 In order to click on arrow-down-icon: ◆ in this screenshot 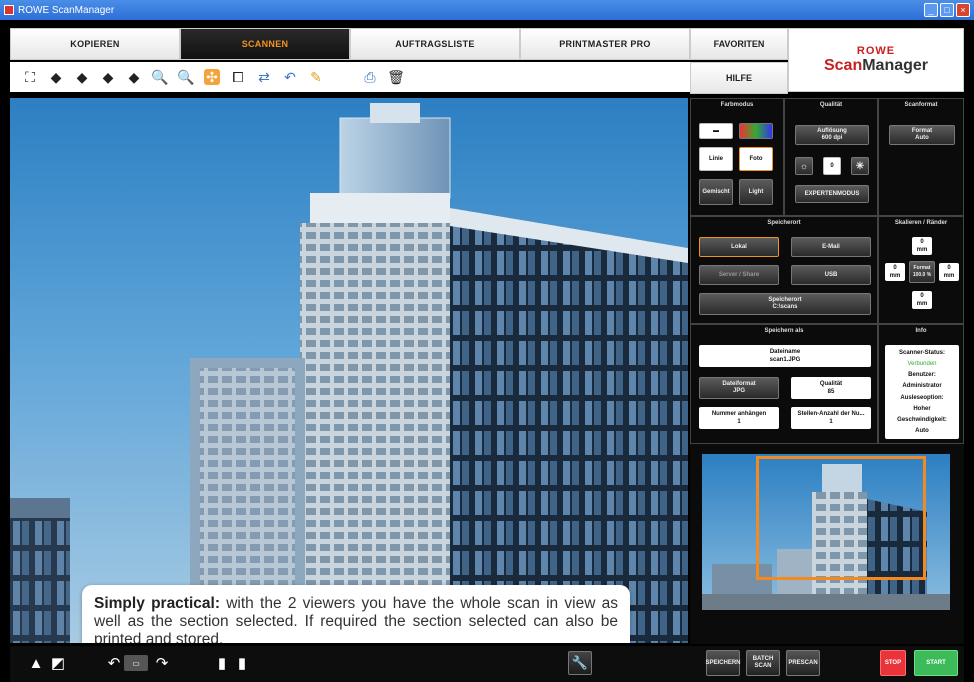, I will do `click(134, 77)`.